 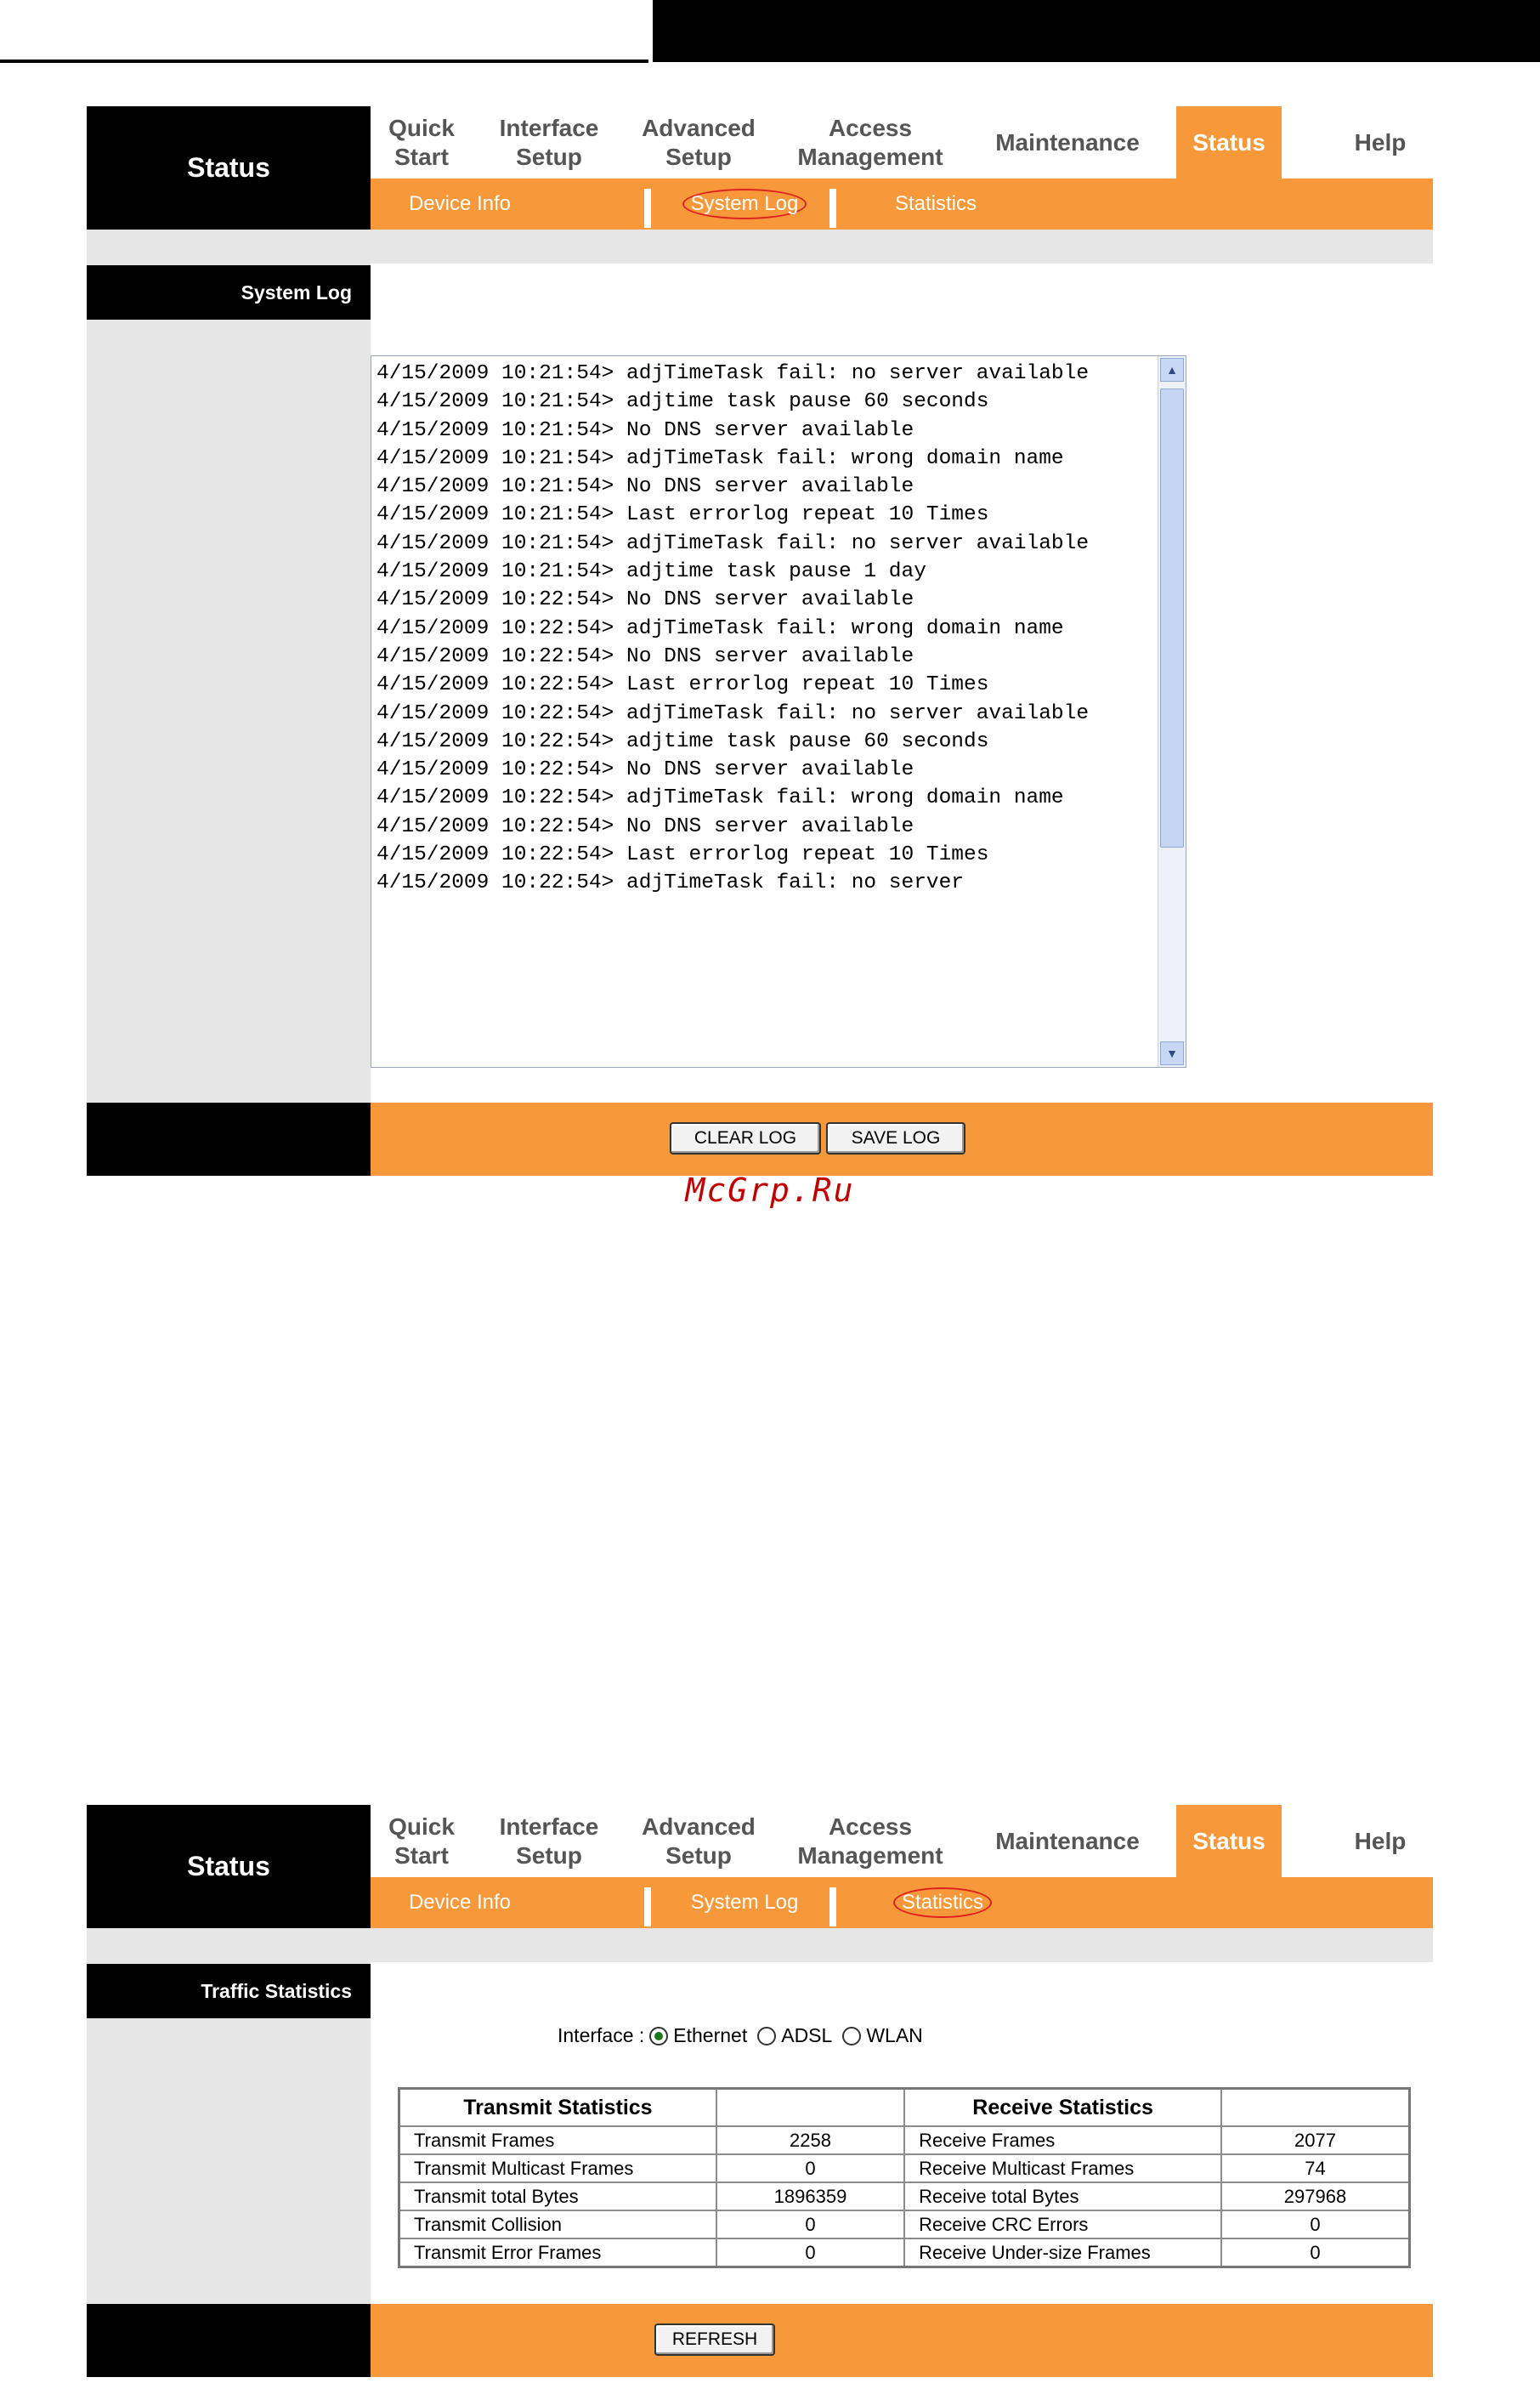 What do you see at coordinates (1315, 2107) in the screenshot?
I see `receive-value-header` at bounding box center [1315, 2107].